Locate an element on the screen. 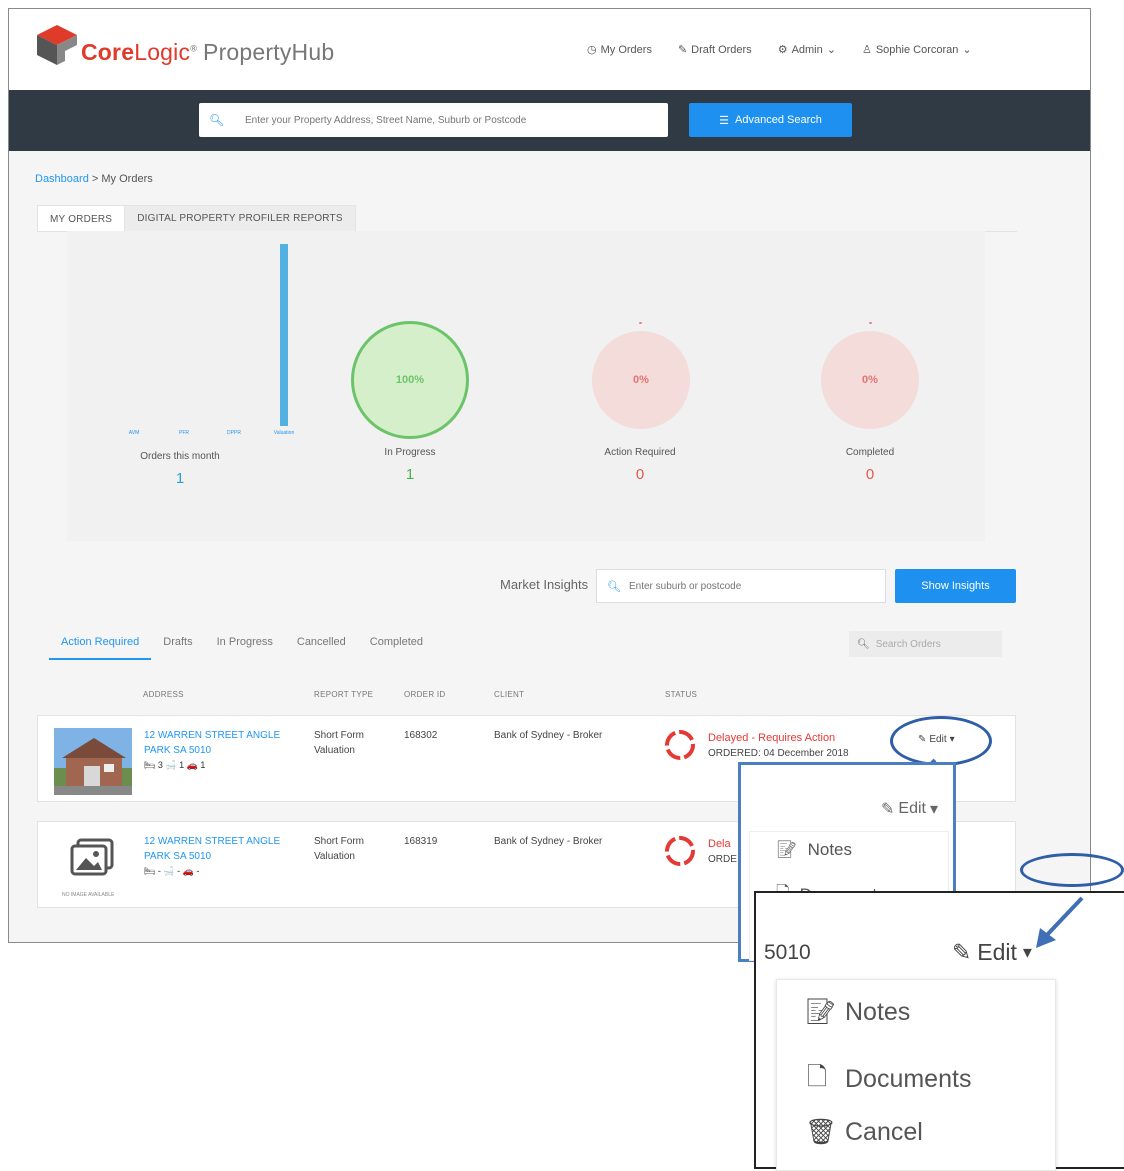 The width and height of the screenshot is (1124, 1171). tab-digital-property-profiler: DIGITAL PROPERTY PROFILER REPORTS is located at coordinates (240, 218).